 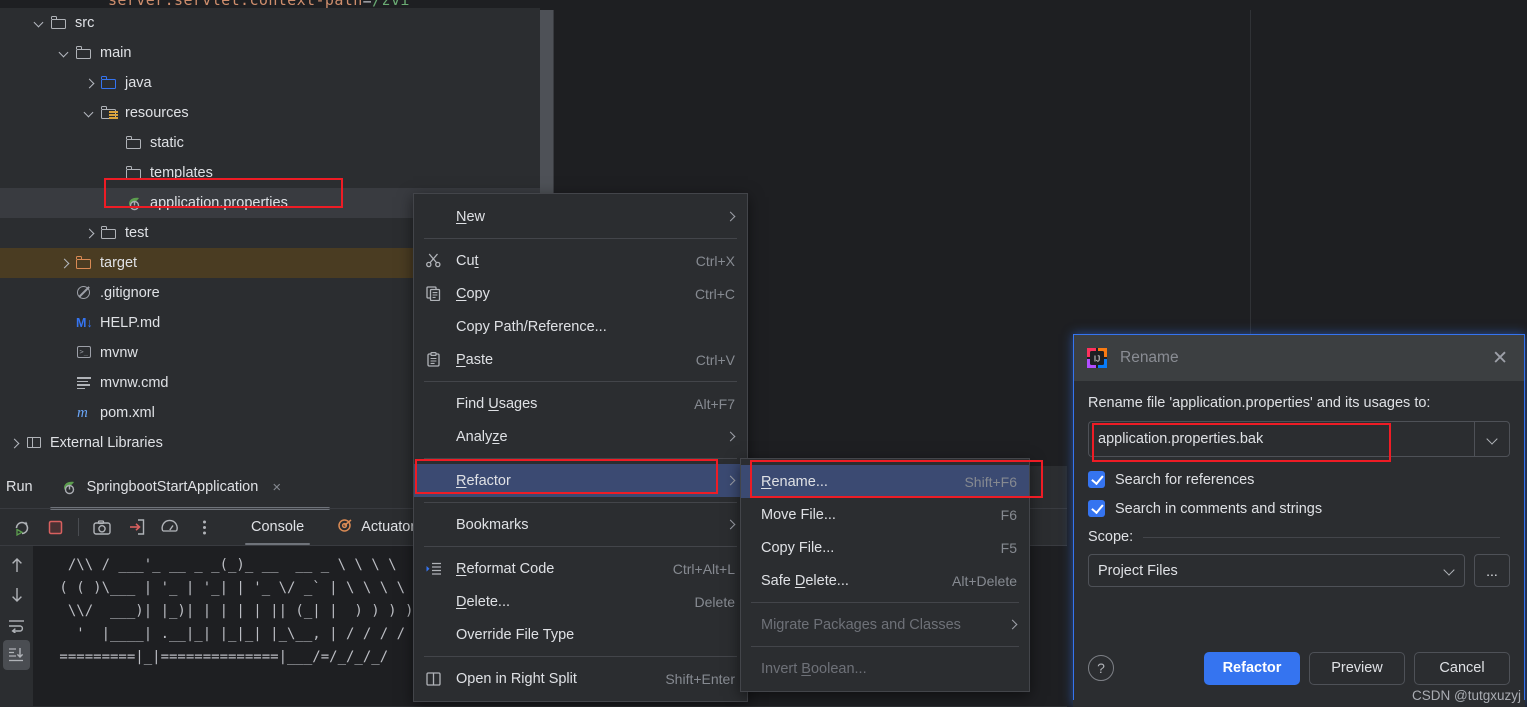 What do you see at coordinates (333, 527) in the screenshot?
I see `console-tabs: Console Actuator` at bounding box center [333, 527].